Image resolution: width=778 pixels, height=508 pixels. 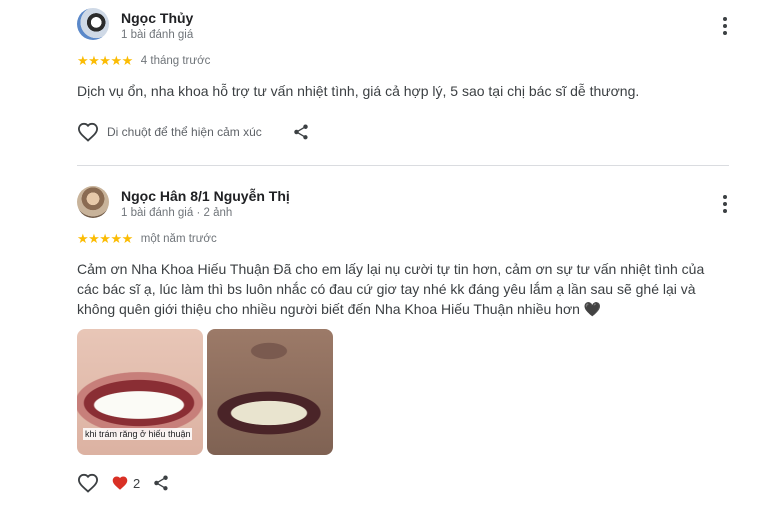 I want to click on review-actions: 2, so click(x=123, y=483).